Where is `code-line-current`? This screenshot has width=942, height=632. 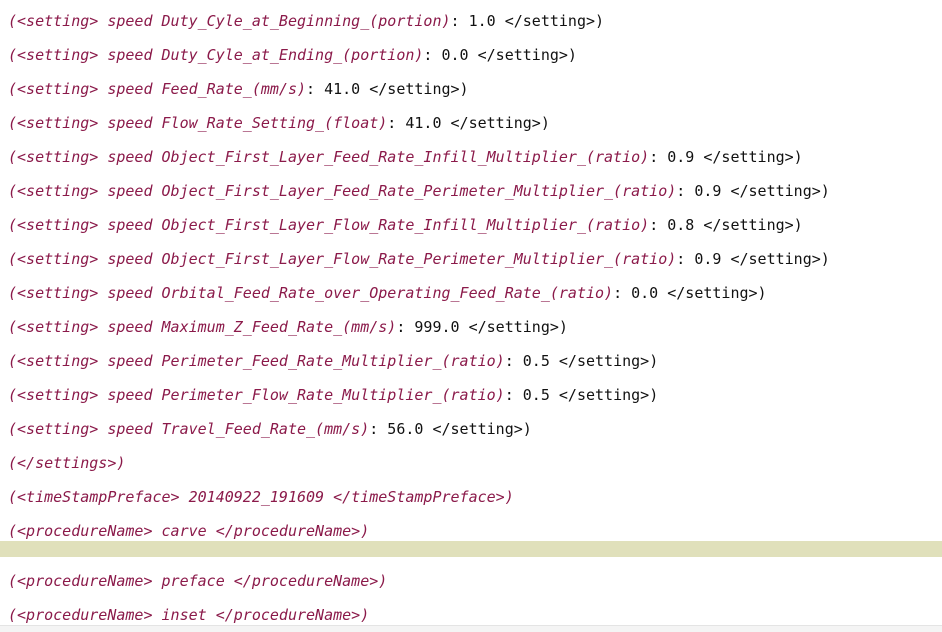
code-line-current is located at coordinates (471, 556).